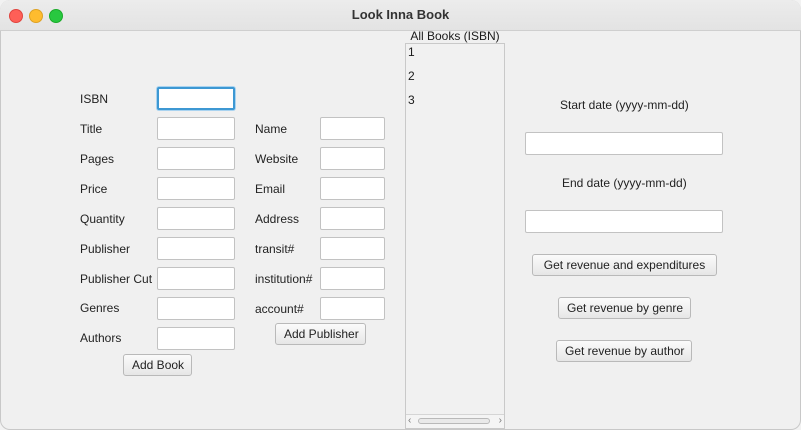  What do you see at coordinates (157, 365) in the screenshot?
I see `add-book-button: Add Book` at bounding box center [157, 365].